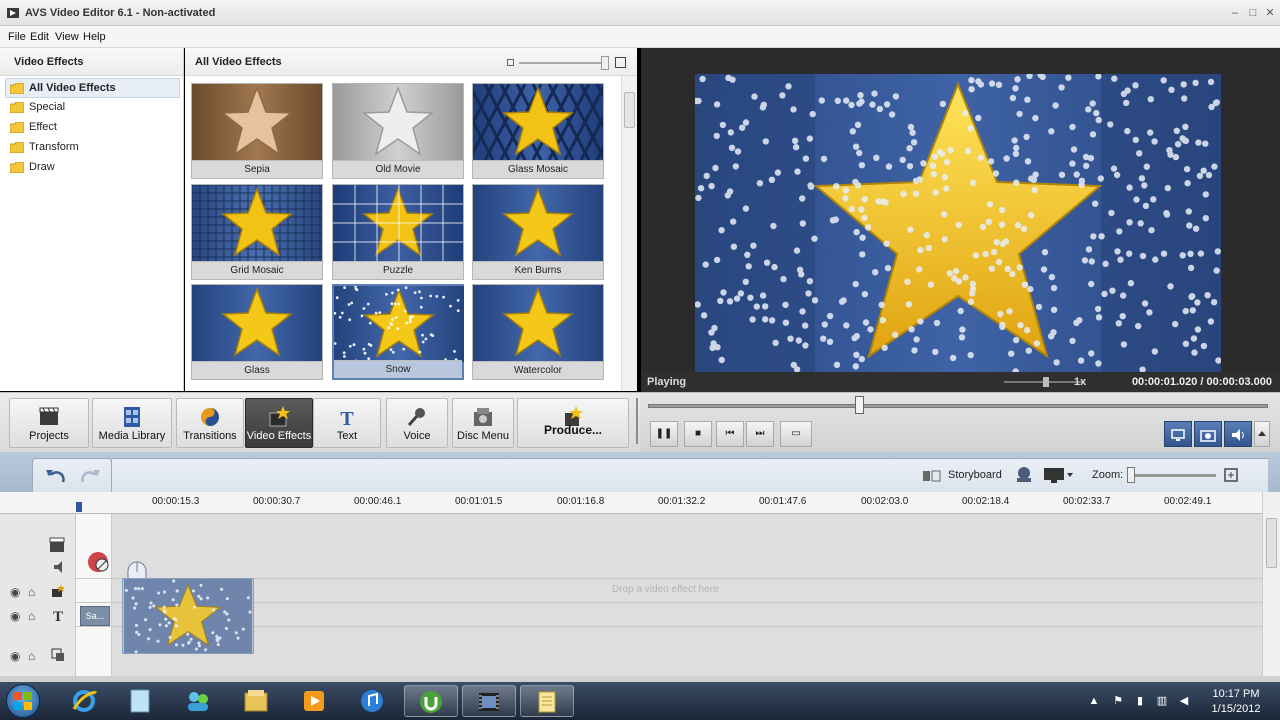 Image resolution: width=1280 pixels, height=720 pixels. Describe the element at coordinates (760, 434) in the screenshot. I see `next-frame-button: ⏭` at that location.